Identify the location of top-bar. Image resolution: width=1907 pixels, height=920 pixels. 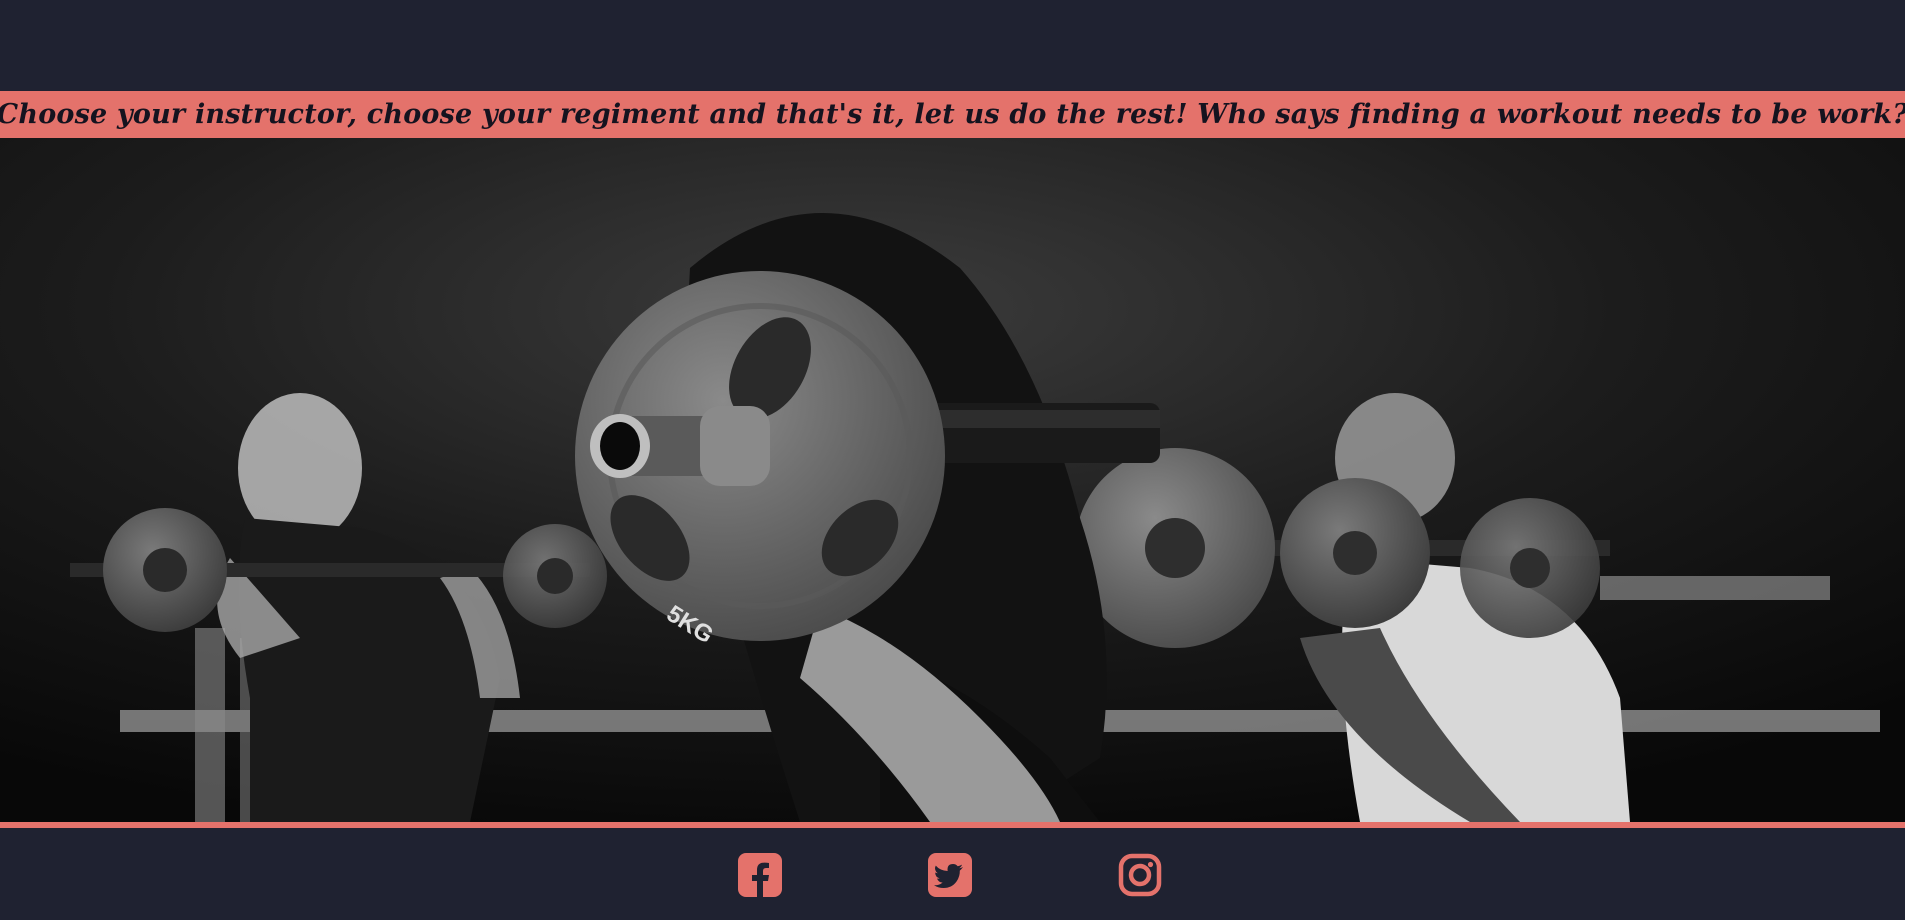
(953, 45).